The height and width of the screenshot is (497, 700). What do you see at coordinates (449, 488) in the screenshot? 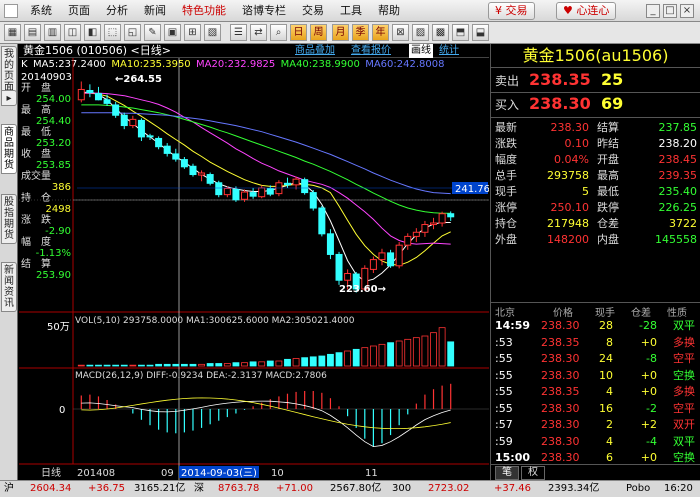
I see `status-item-9: 2723.02` at bounding box center [449, 488].